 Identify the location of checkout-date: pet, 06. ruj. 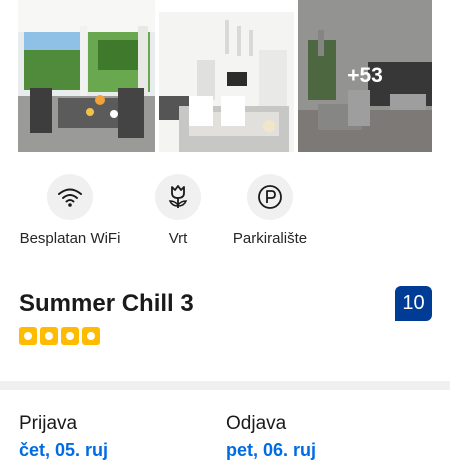
(271, 450).